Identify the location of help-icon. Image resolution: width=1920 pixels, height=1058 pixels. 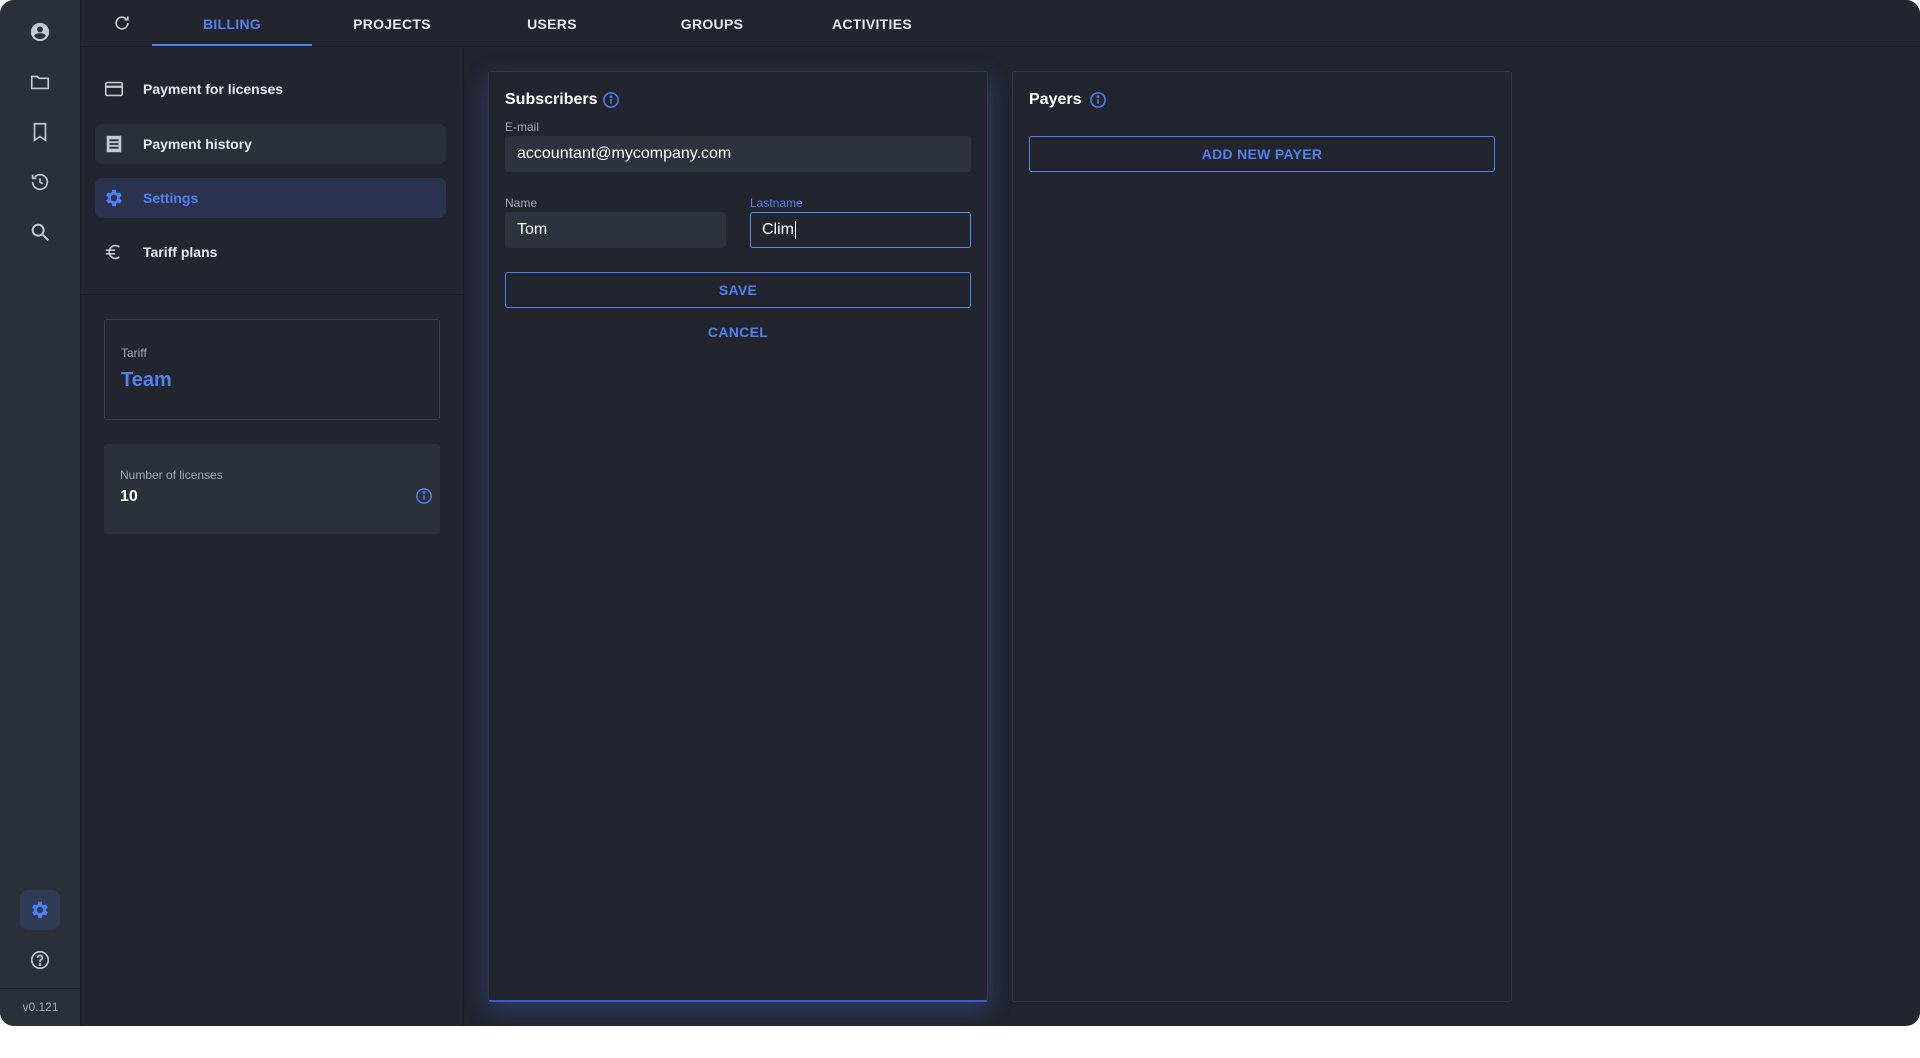
(40, 960).